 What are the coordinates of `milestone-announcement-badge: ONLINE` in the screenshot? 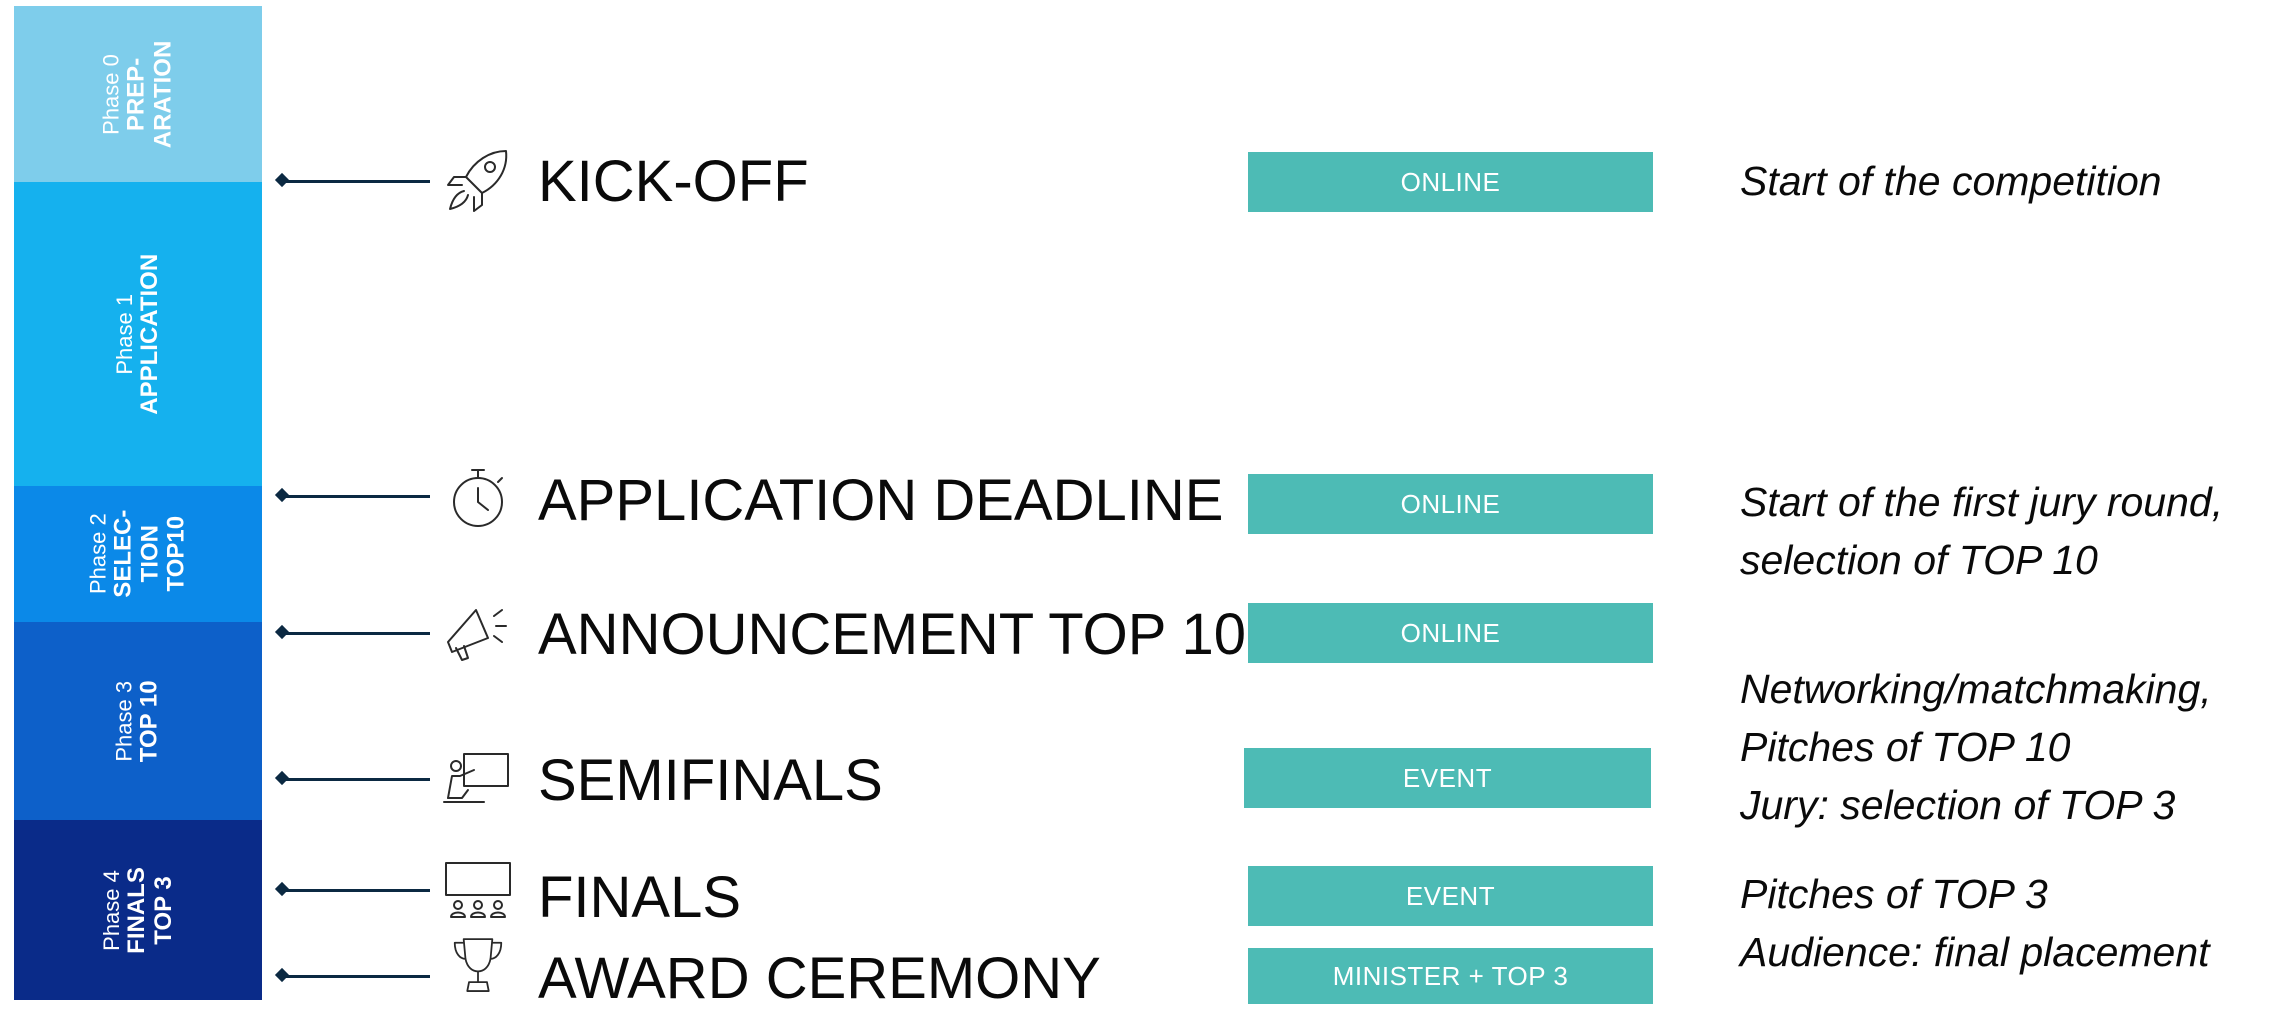 It's located at (1450, 633).